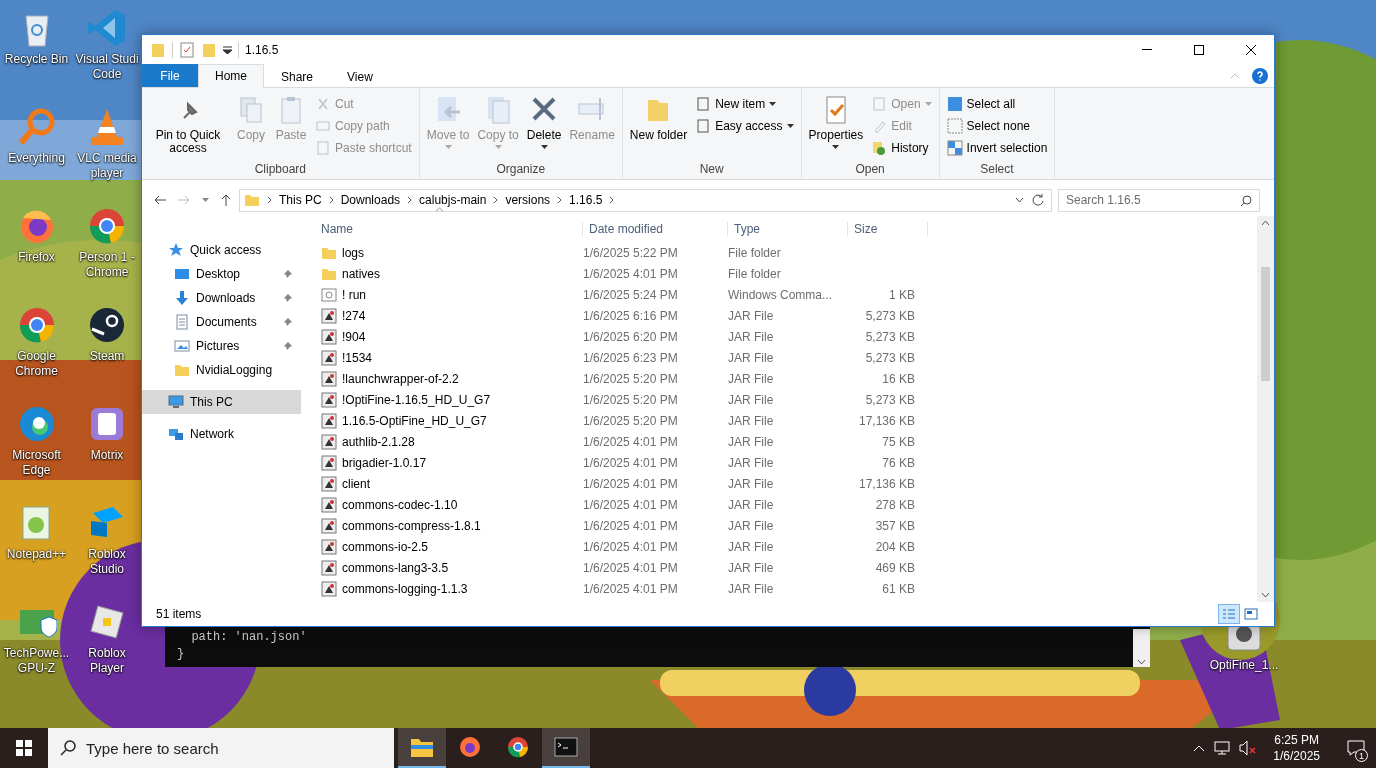  Describe the element at coordinates (658, 126) in the screenshot. I see `ribbon-button: New folder` at that location.